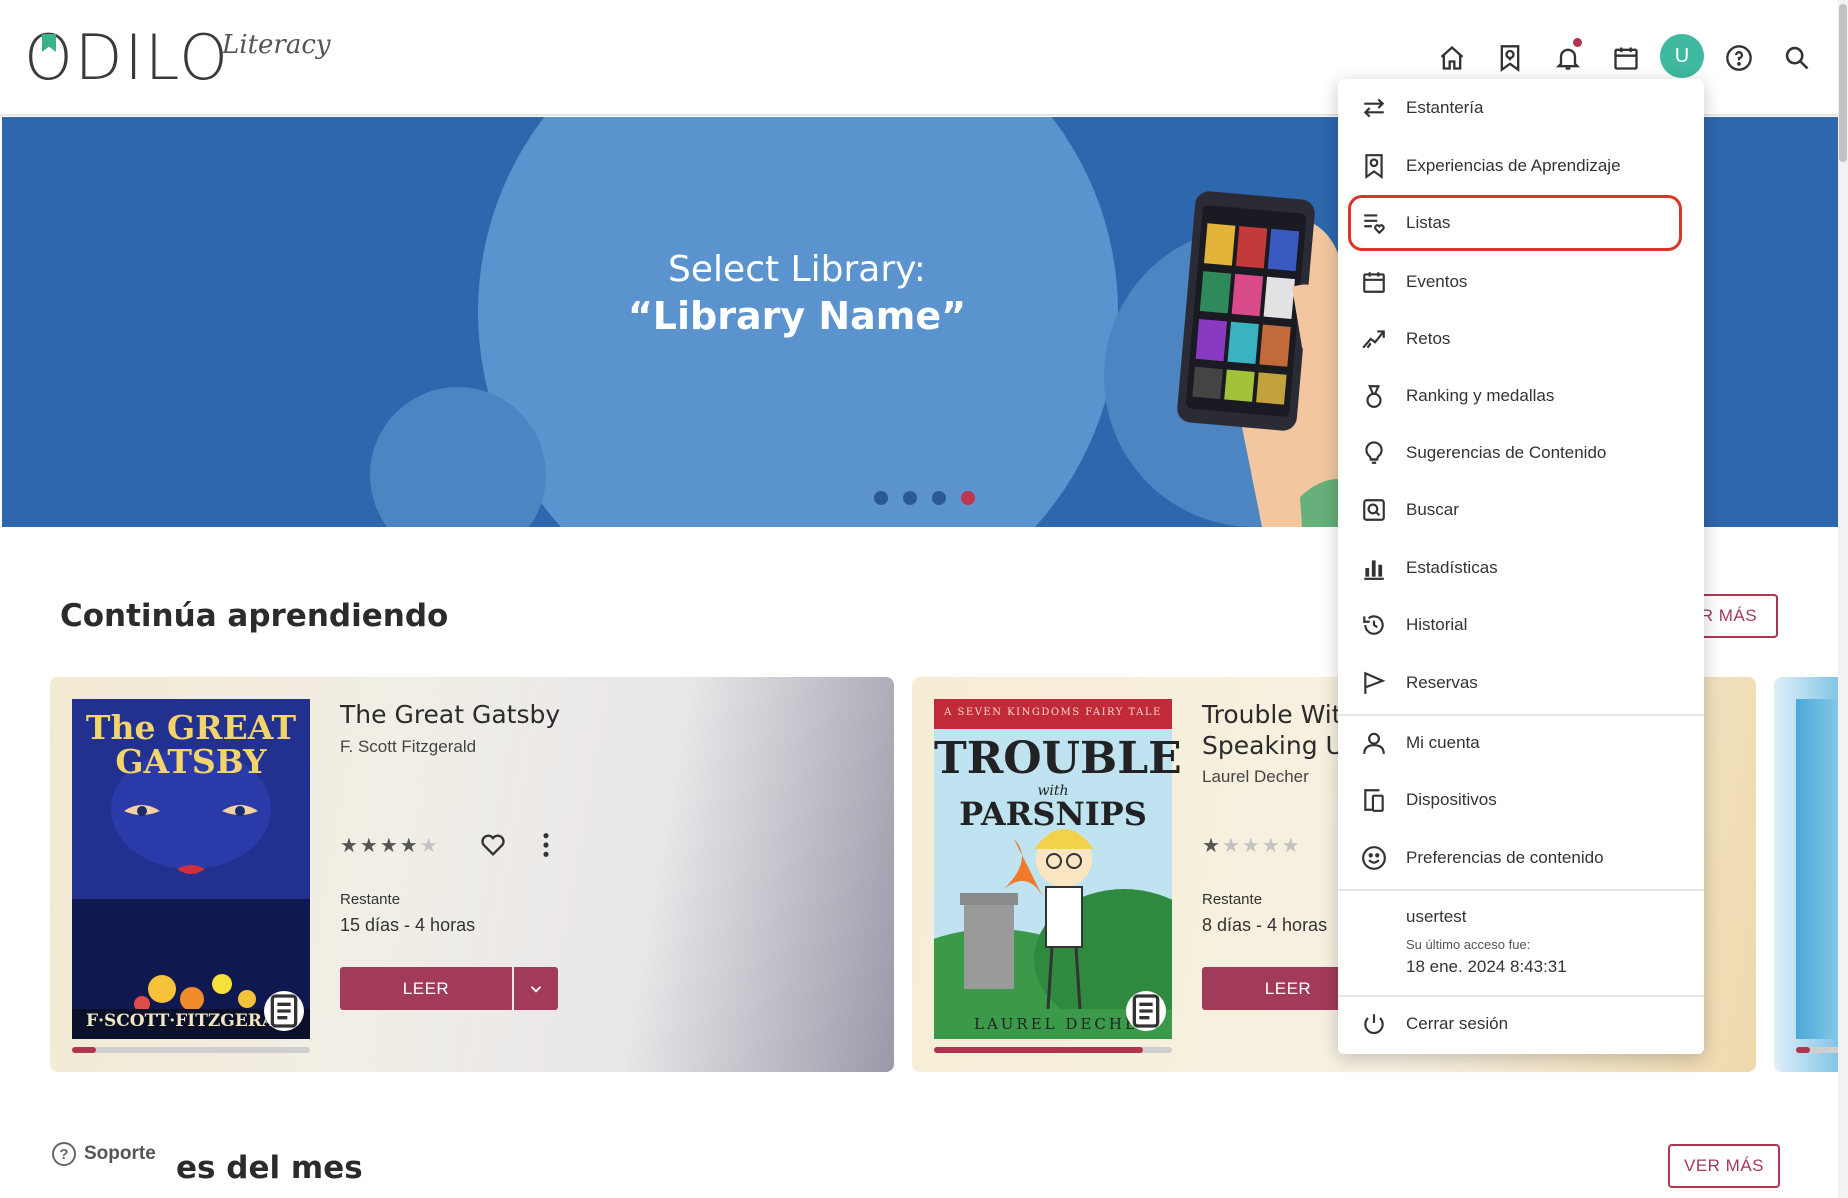 The width and height of the screenshot is (1848, 1198). I want to click on ver-mas-button: VER MÁS, so click(1724, 1166).